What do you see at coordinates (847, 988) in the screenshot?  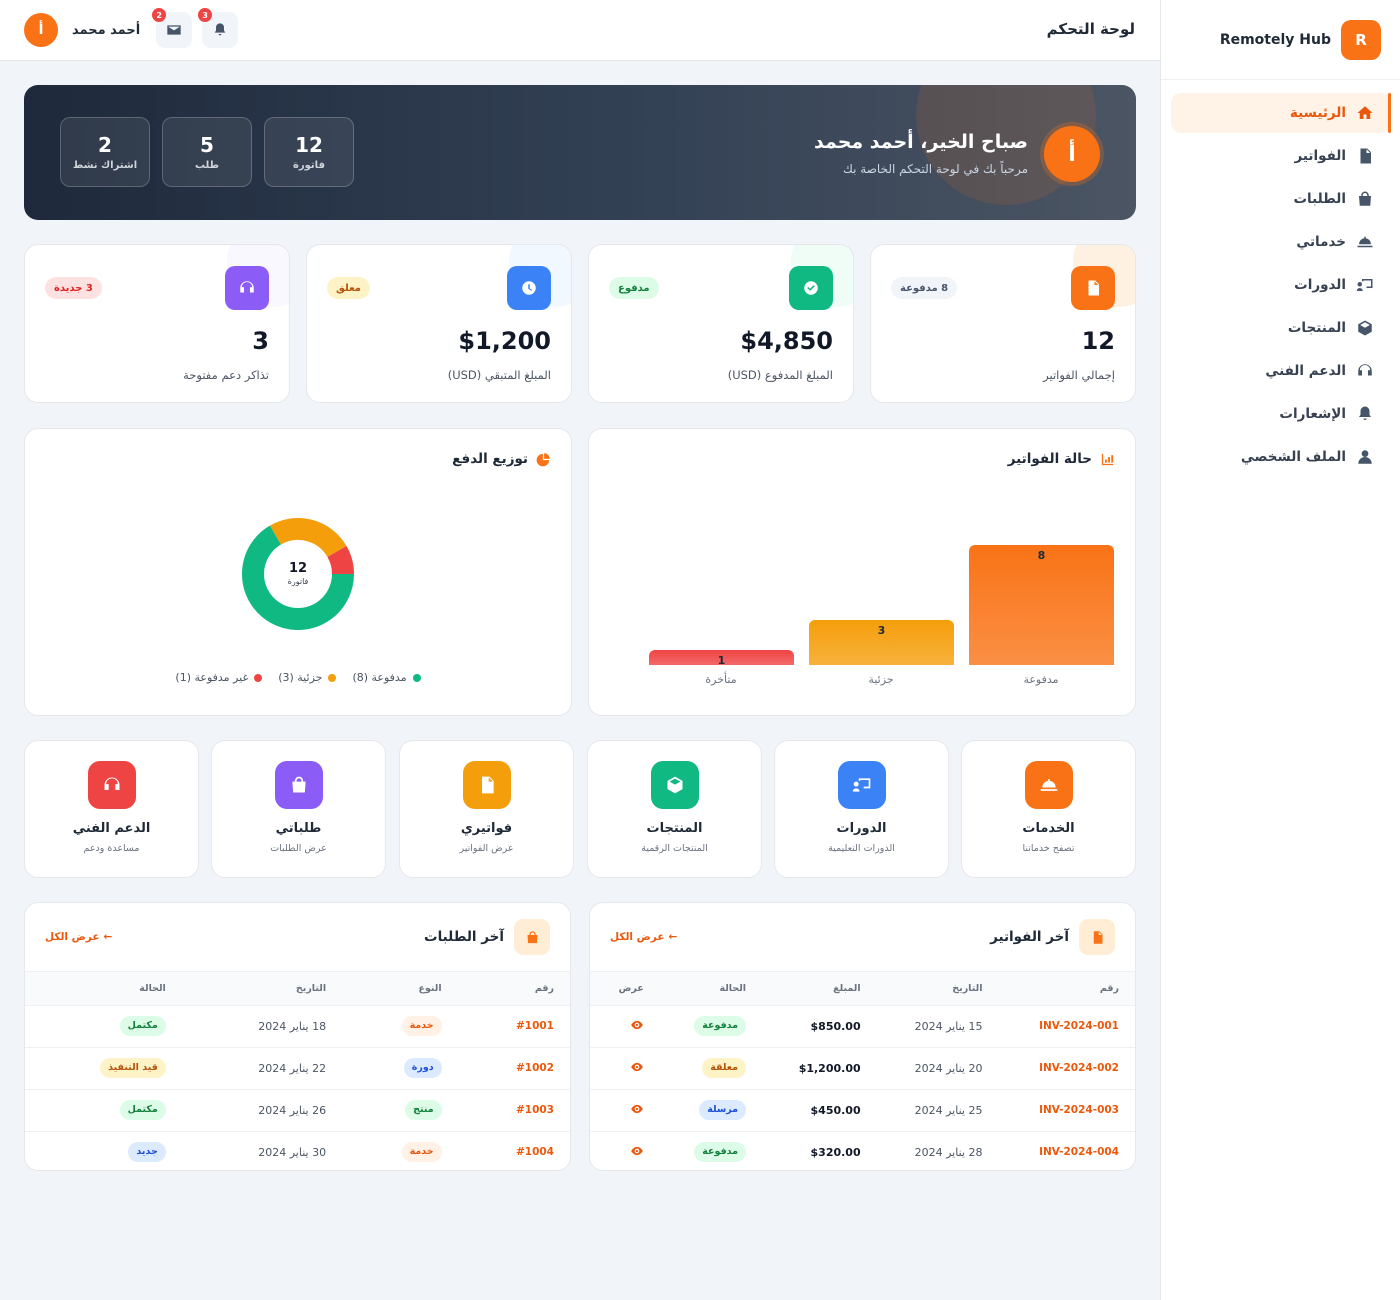 I see `column-header: المبلغ` at bounding box center [847, 988].